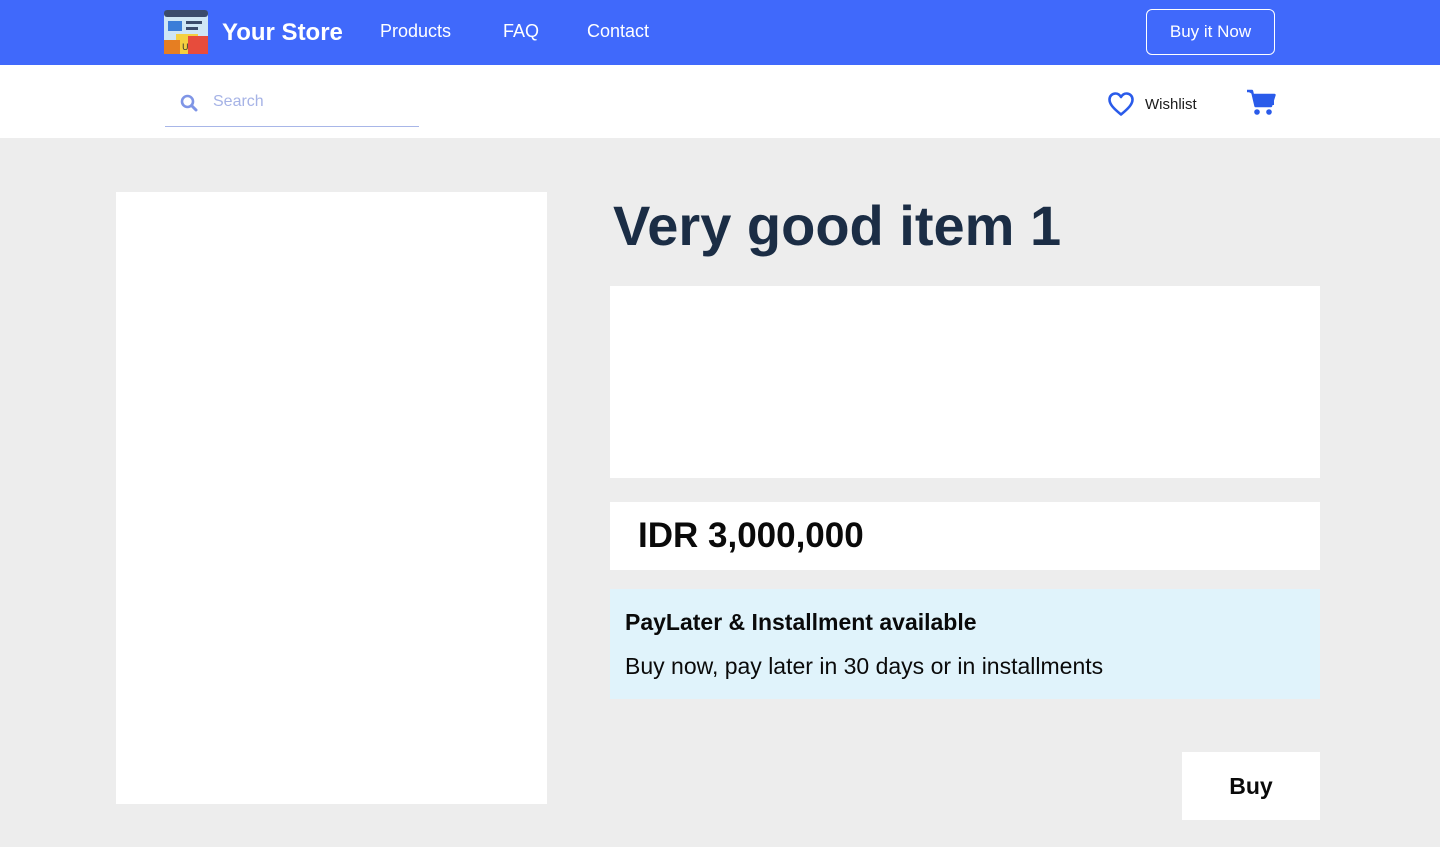 Image resolution: width=1440 pixels, height=847 pixels. I want to click on paylater-title: PayLater & Installment available, so click(801, 622).